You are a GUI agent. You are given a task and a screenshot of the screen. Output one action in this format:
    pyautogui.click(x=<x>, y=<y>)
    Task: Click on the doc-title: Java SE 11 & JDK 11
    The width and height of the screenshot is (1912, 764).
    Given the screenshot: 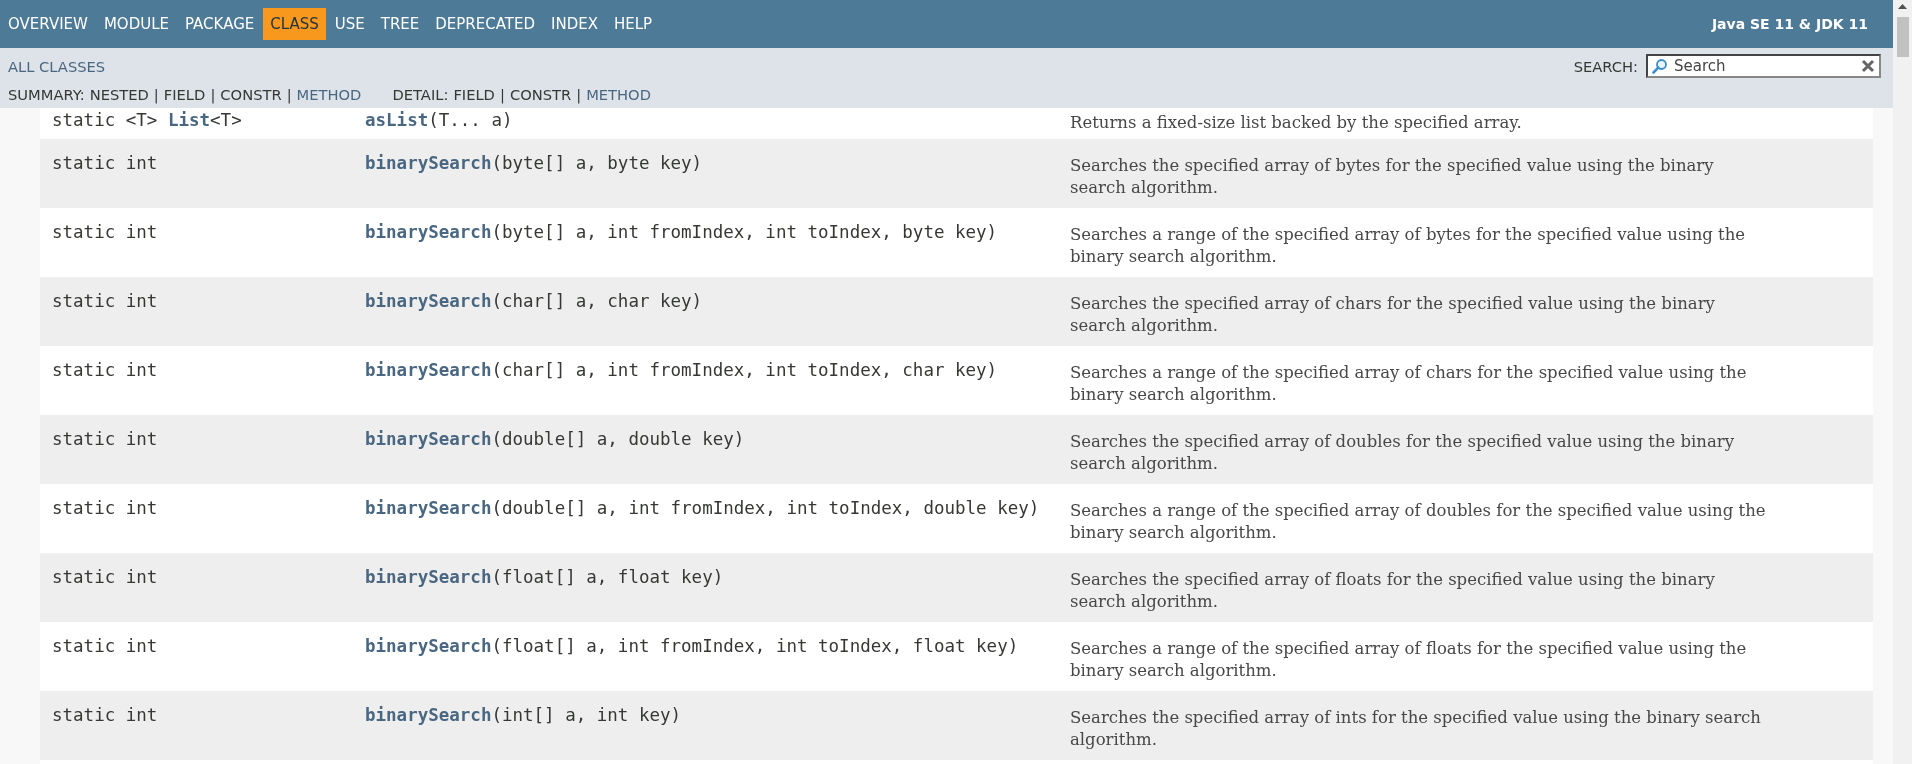 What is the action you would take?
    pyautogui.click(x=1789, y=24)
    